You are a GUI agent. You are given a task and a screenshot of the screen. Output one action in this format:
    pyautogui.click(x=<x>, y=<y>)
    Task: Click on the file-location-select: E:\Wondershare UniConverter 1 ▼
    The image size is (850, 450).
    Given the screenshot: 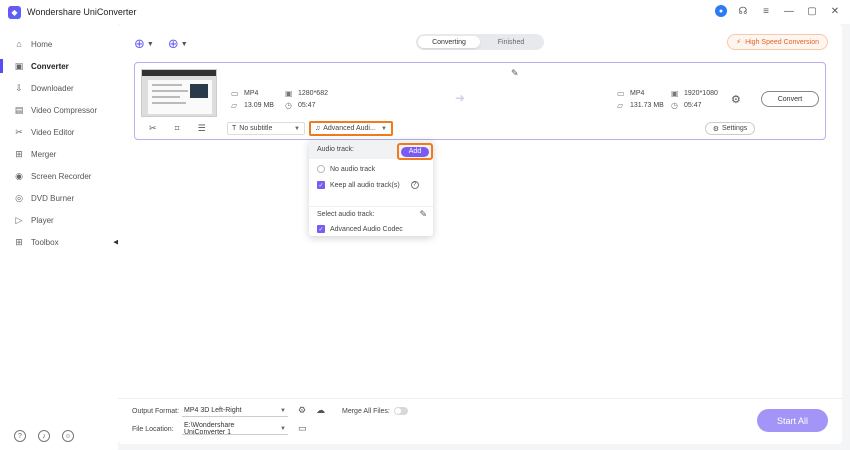 What is the action you would take?
    pyautogui.click(x=235, y=429)
    